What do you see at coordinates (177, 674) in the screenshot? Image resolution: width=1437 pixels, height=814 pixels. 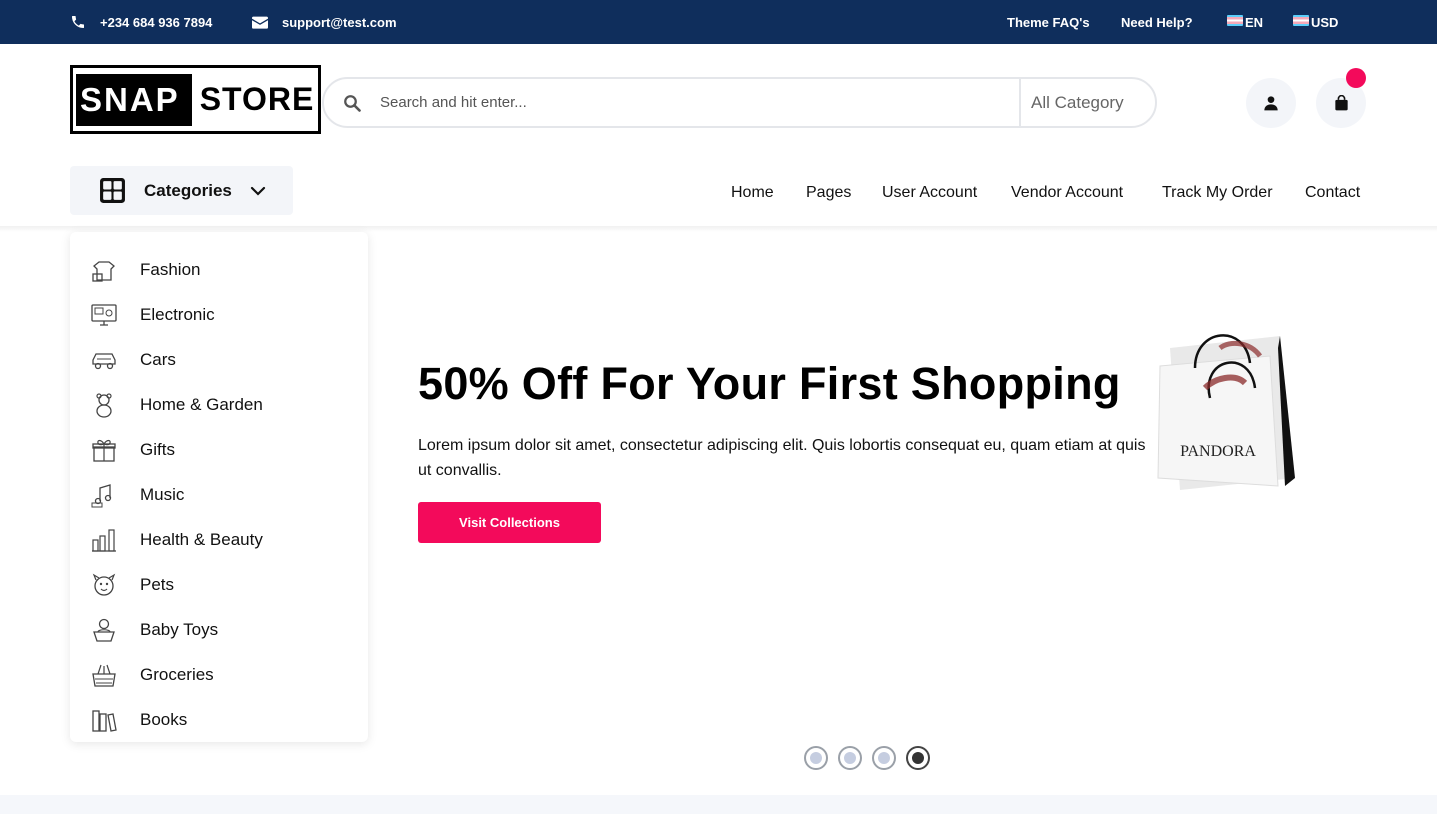 I see `category-label: Groceries` at bounding box center [177, 674].